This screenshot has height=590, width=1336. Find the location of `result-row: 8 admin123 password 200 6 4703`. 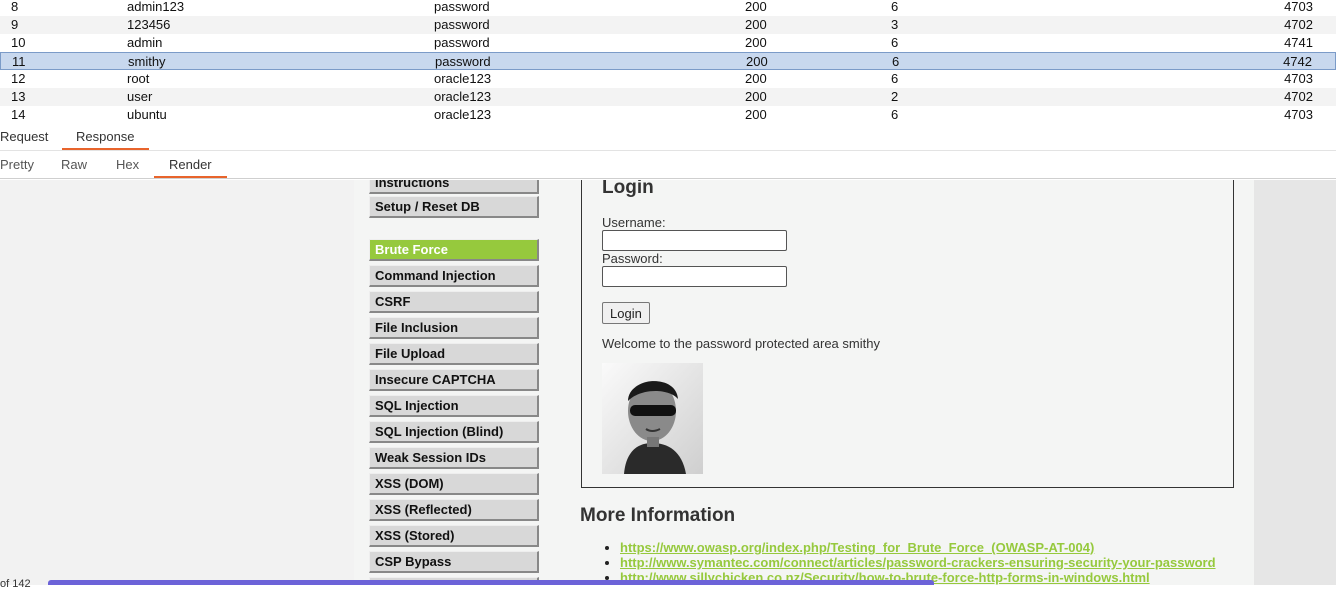

result-row: 8 admin123 password 200 6 4703 is located at coordinates (668, 8).